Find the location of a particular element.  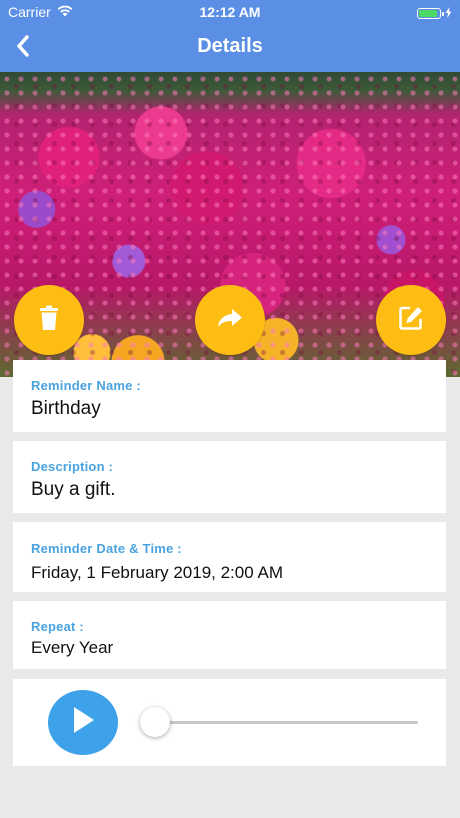

status-right is located at coordinates (434, 13).